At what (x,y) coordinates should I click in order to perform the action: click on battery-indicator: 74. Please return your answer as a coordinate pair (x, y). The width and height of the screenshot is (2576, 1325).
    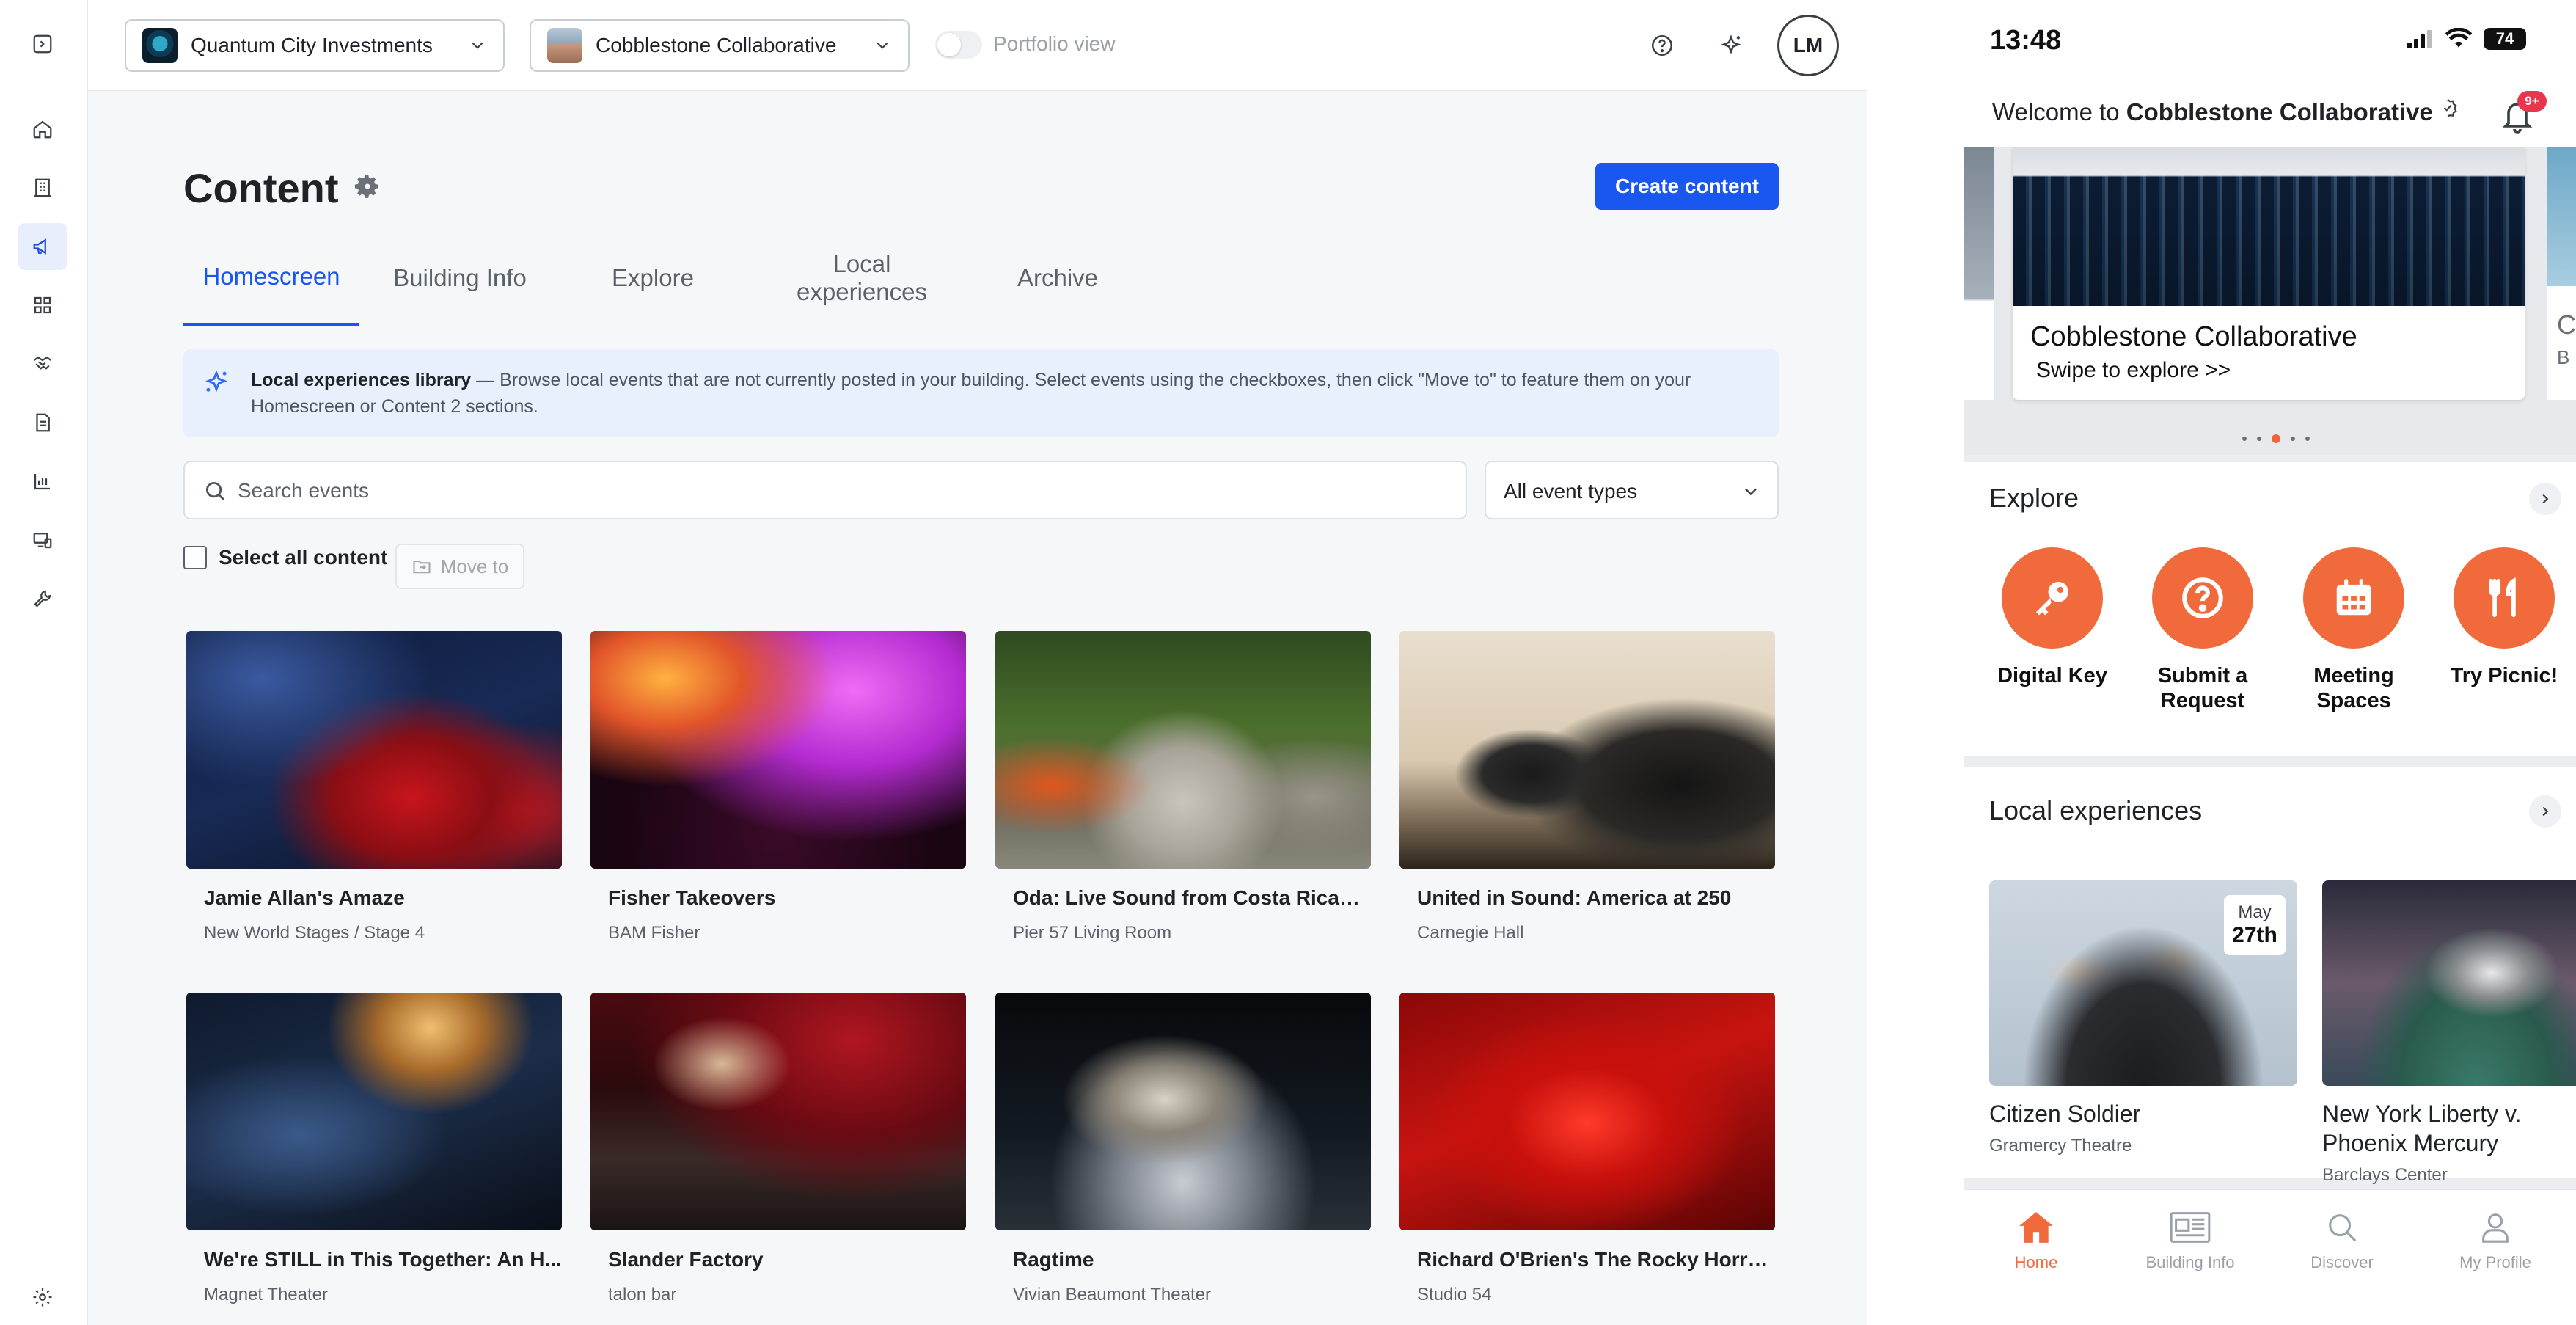
    Looking at the image, I should click on (2505, 39).